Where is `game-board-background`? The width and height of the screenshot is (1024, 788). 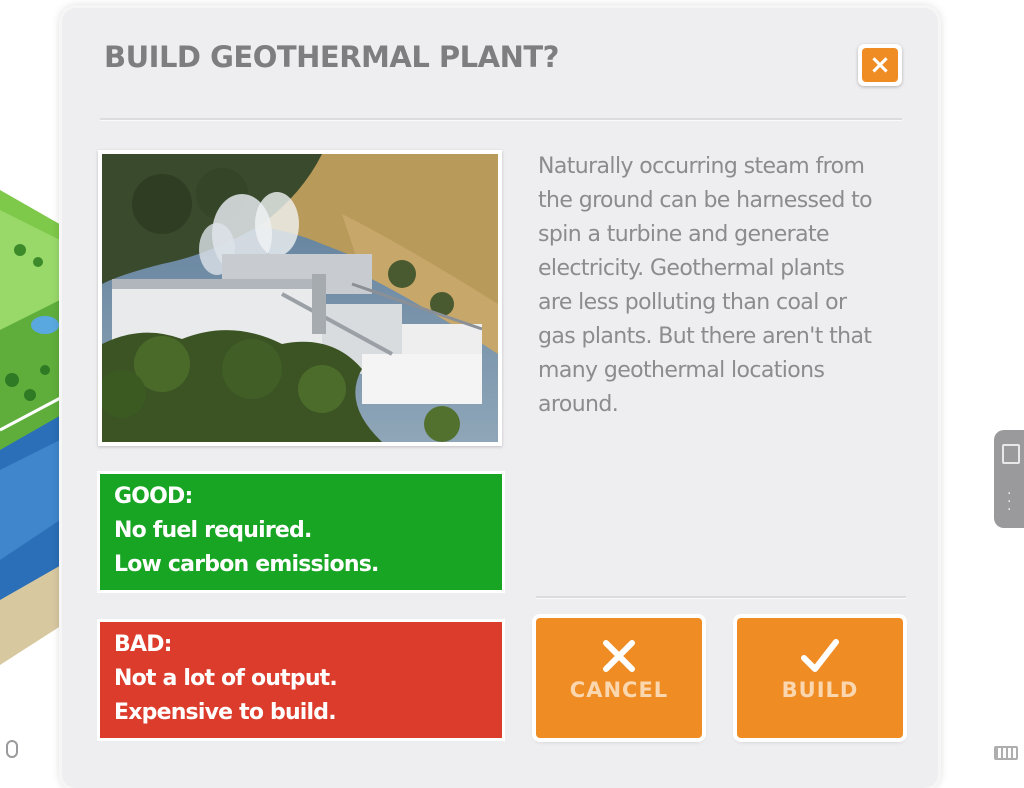 game-board-background is located at coordinates (35, 384).